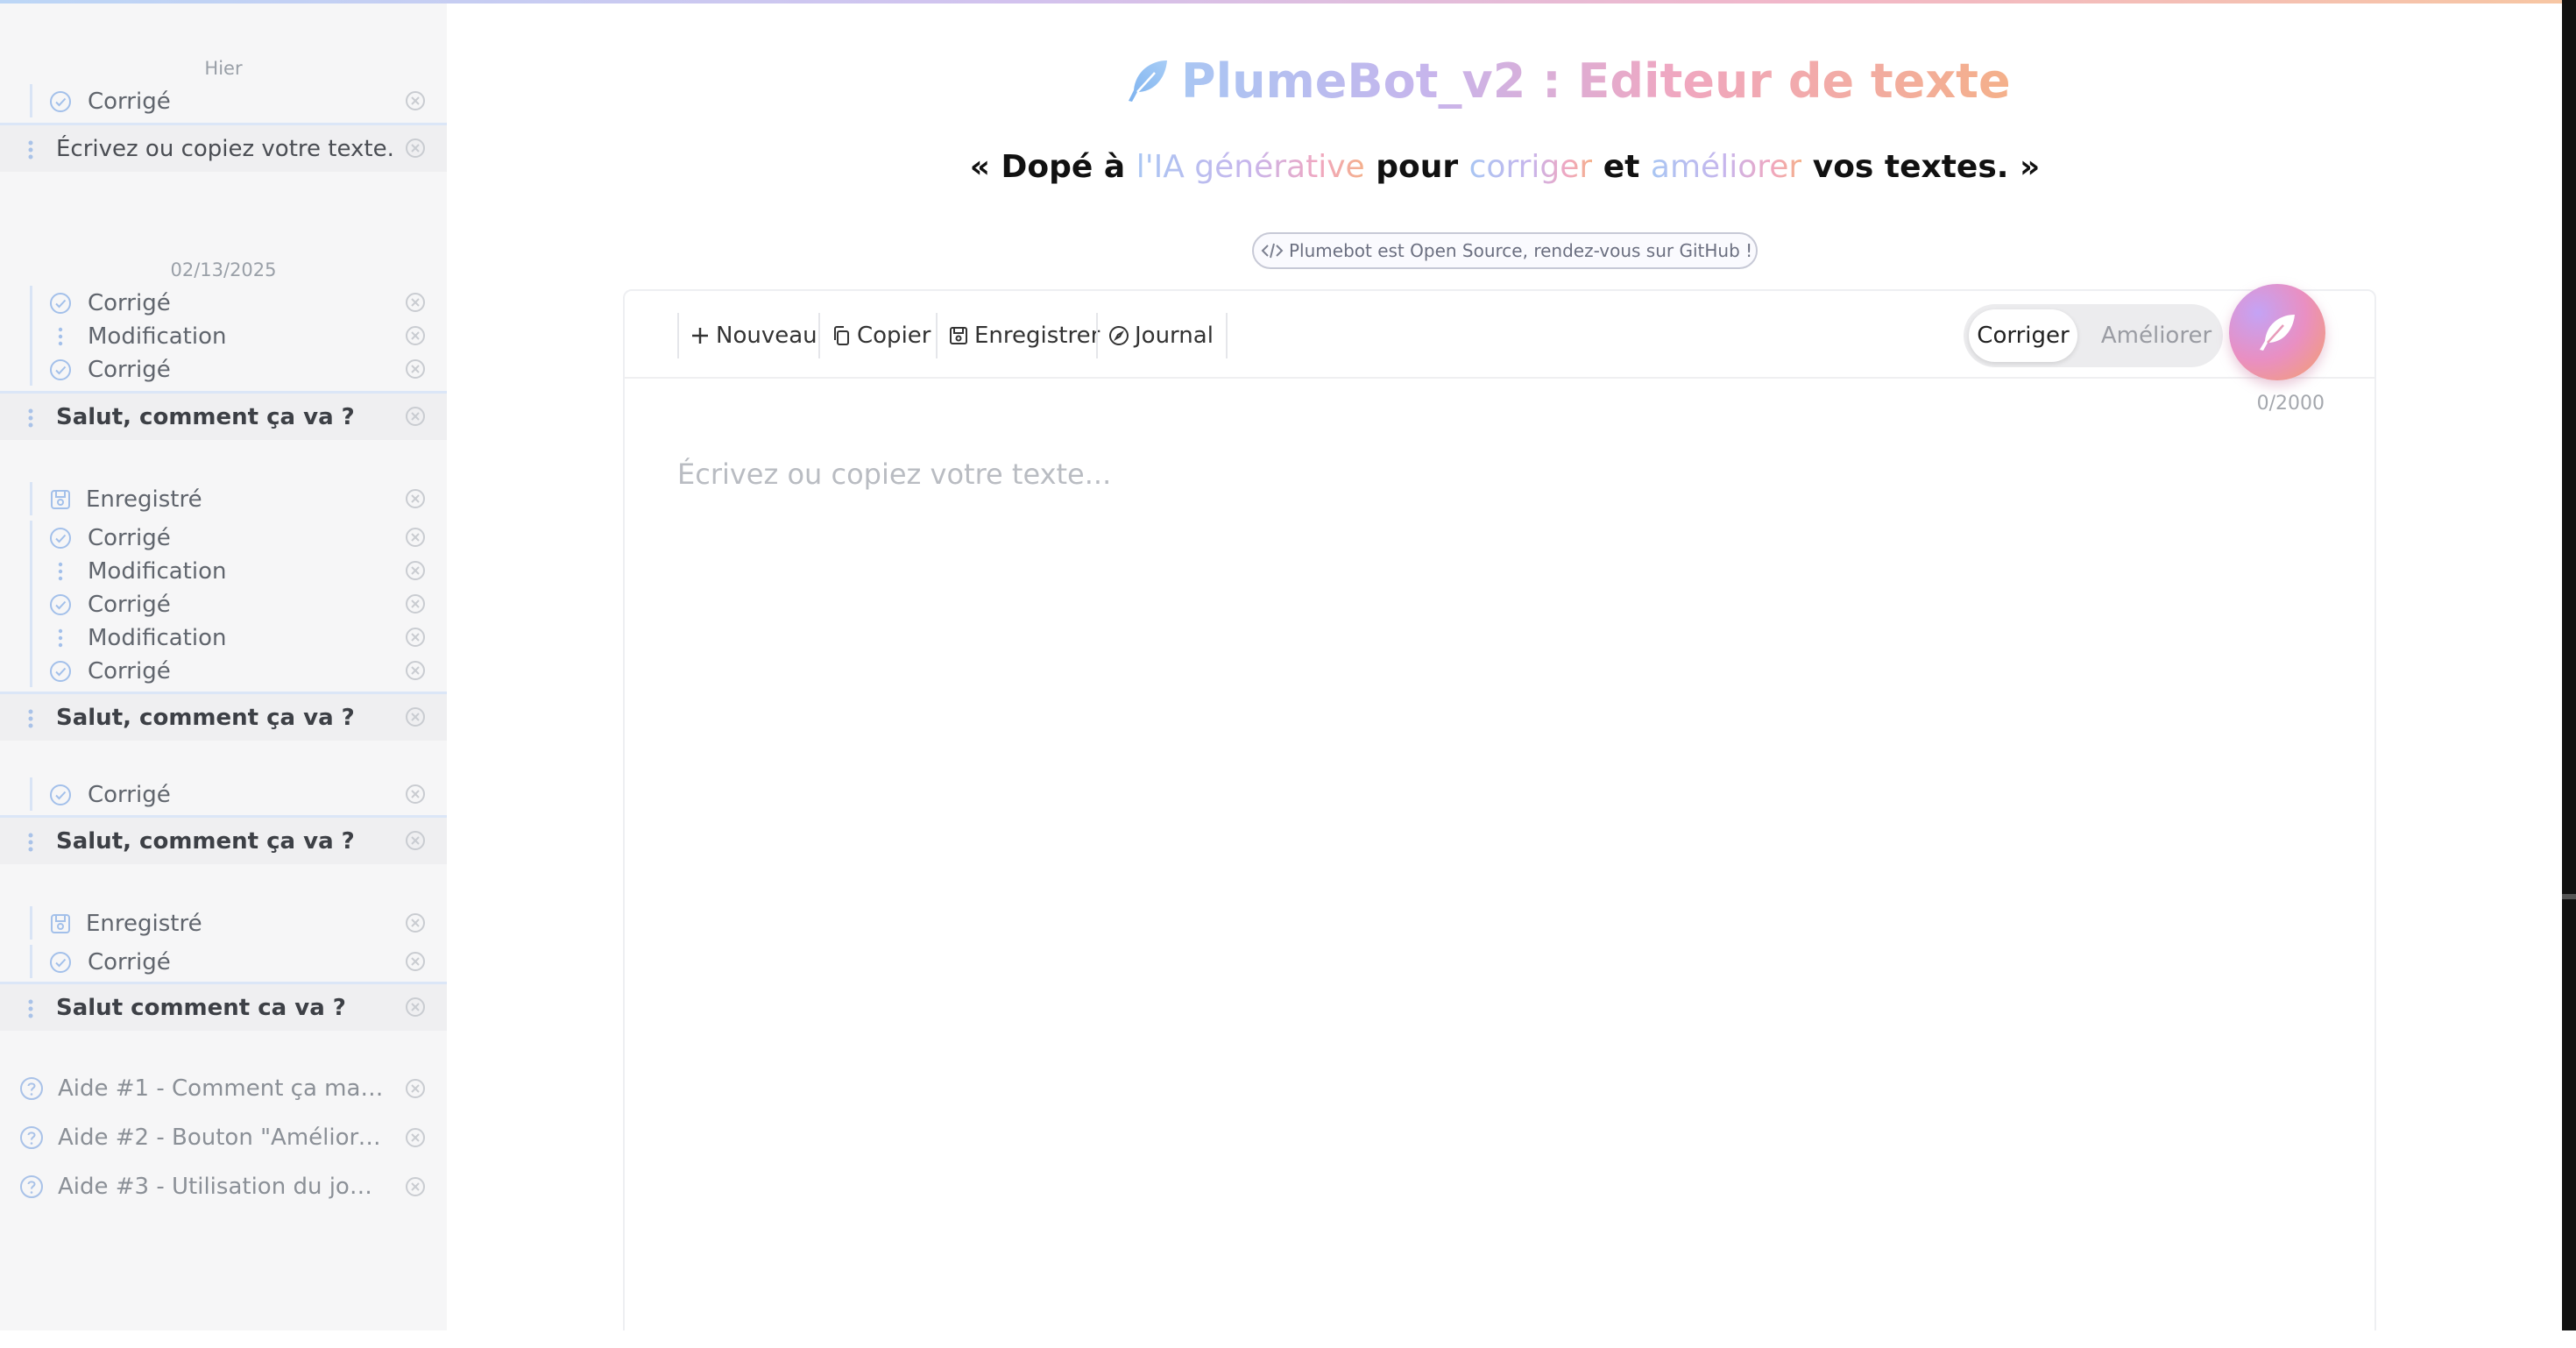 This screenshot has height=1348, width=2576. What do you see at coordinates (700, 336) in the screenshot?
I see `plus-icon` at bounding box center [700, 336].